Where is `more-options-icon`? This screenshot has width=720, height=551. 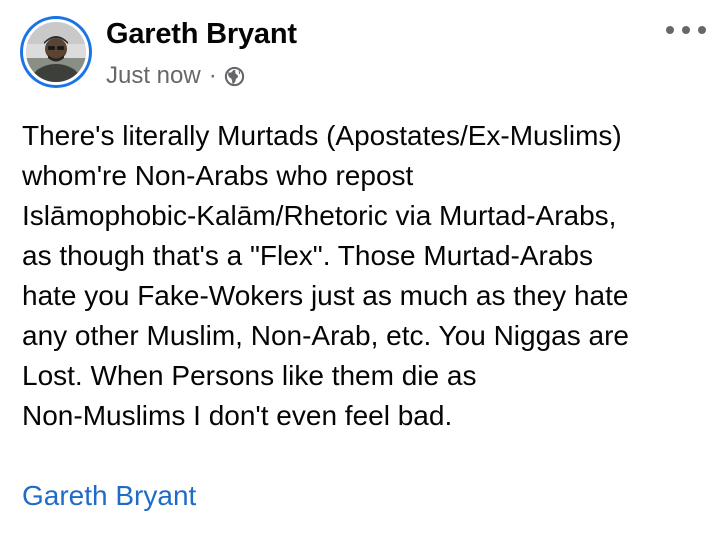 more-options-icon is located at coordinates (686, 30).